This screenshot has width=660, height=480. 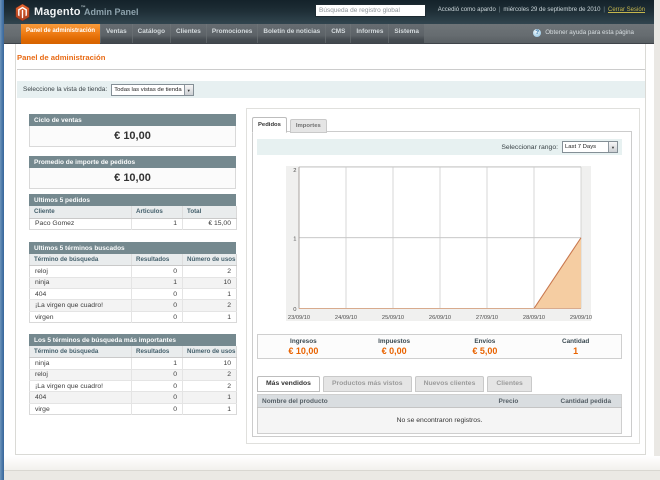 I want to click on page-title: Panel de administración, so click(x=61, y=57).